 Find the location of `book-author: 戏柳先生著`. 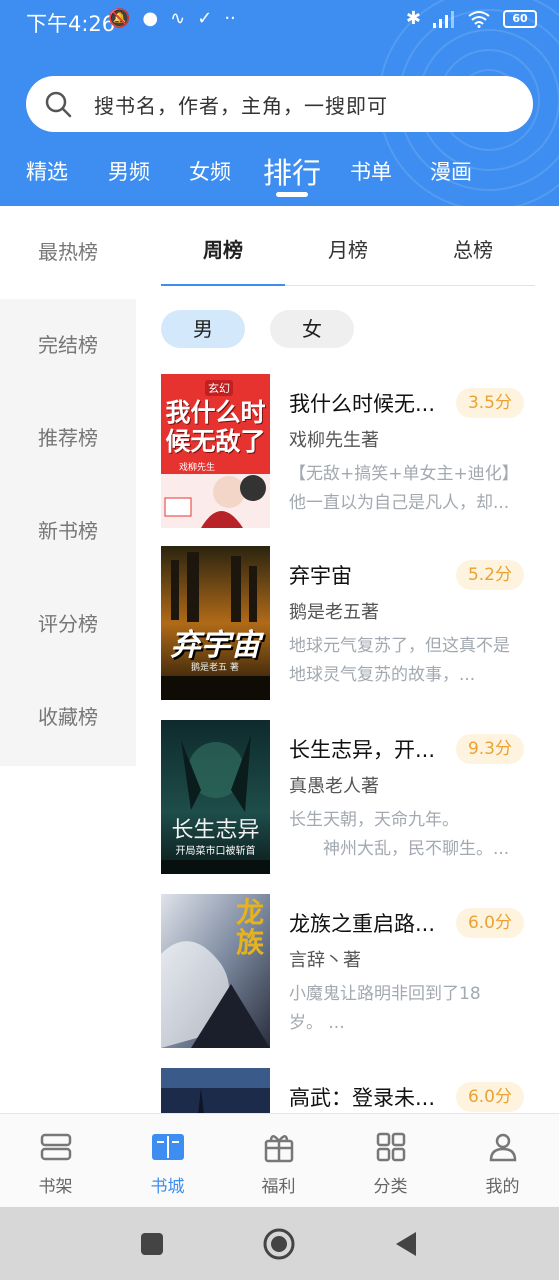

book-author: 戏柳先生著 is located at coordinates (334, 440).